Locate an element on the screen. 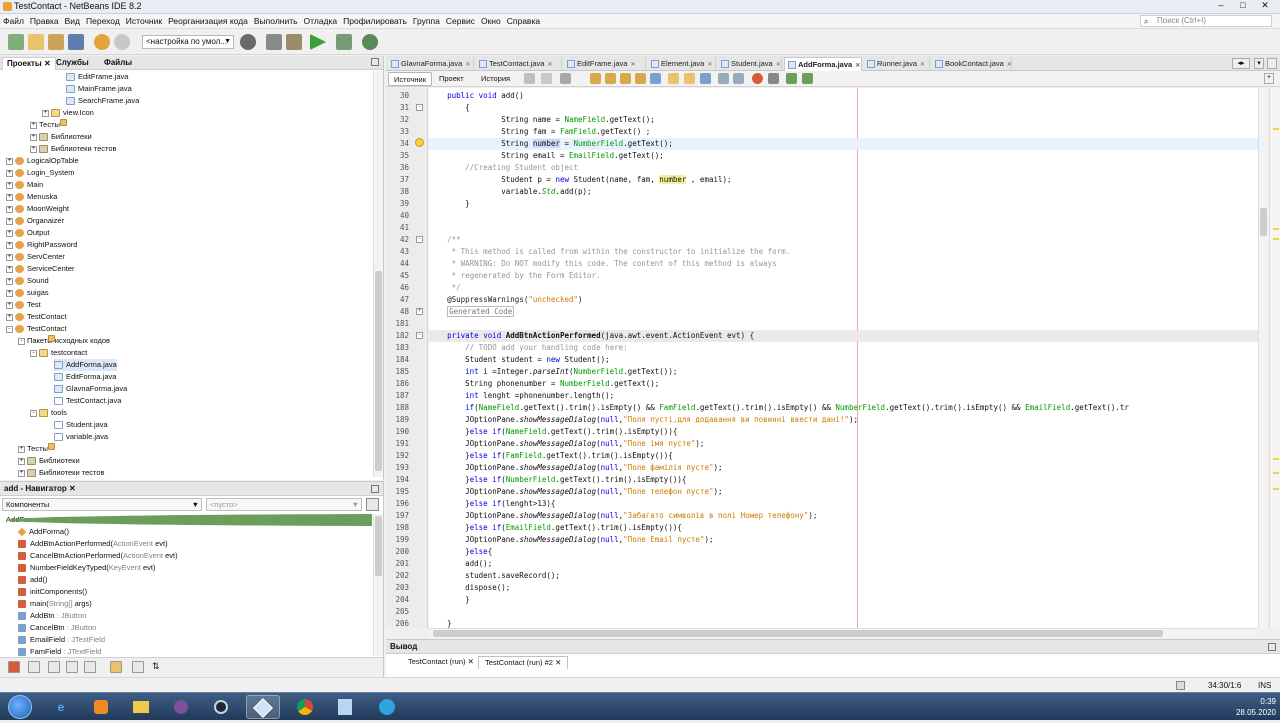  tree-item: + Тесты is located at coordinates (48, 125).